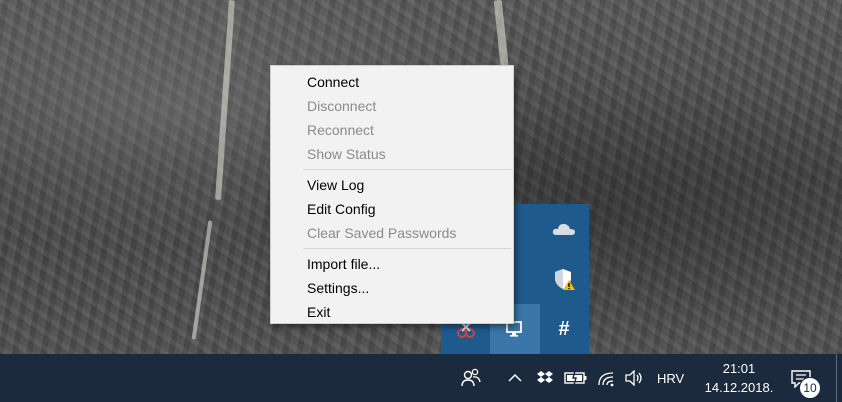  Describe the element at coordinates (739, 378) in the screenshot. I see `clock: 21:01 14.12.2018.` at that location.